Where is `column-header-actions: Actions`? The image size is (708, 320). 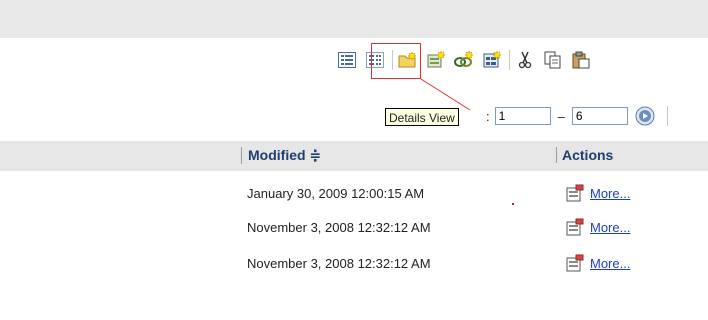 column-header-actions: Actions is located at coordinates (584, 155).